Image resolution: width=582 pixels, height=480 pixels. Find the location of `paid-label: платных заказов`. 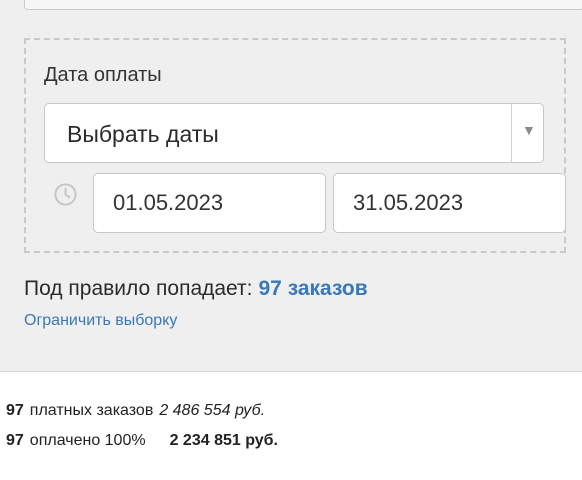

paid-label: платных заказов is located at coordinates (91, 410).